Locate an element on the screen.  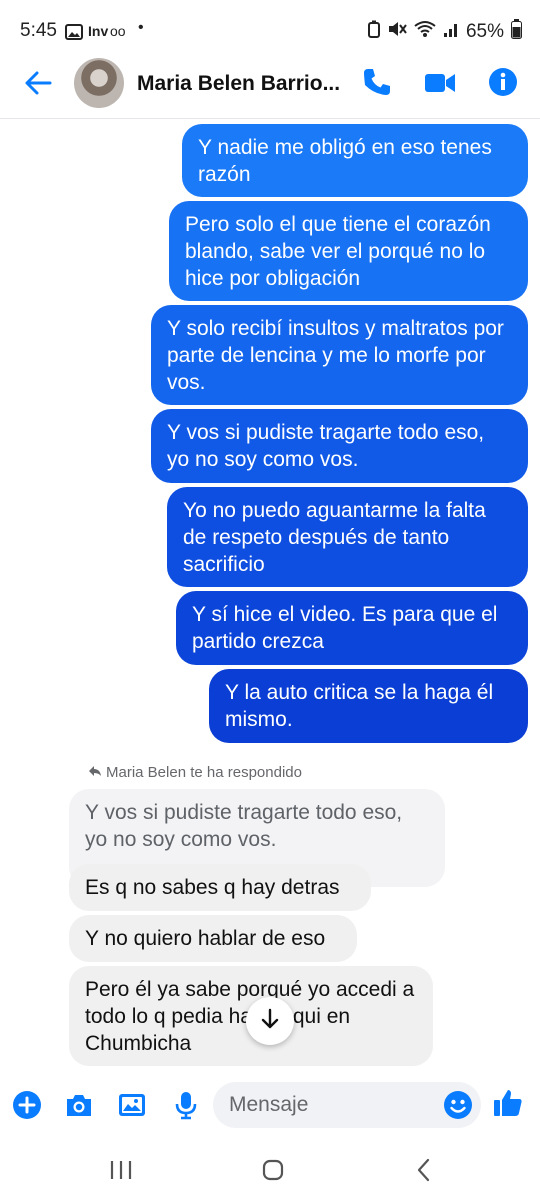
scroll-down-button is located at coordinates (270, 1021).